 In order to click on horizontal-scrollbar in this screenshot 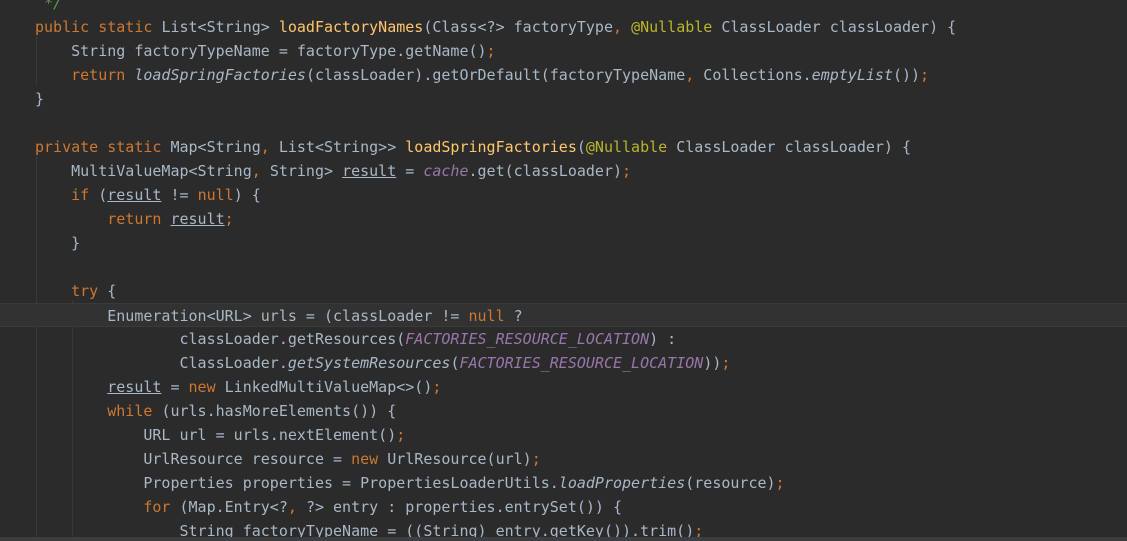, I will do `click(563, 539)`.